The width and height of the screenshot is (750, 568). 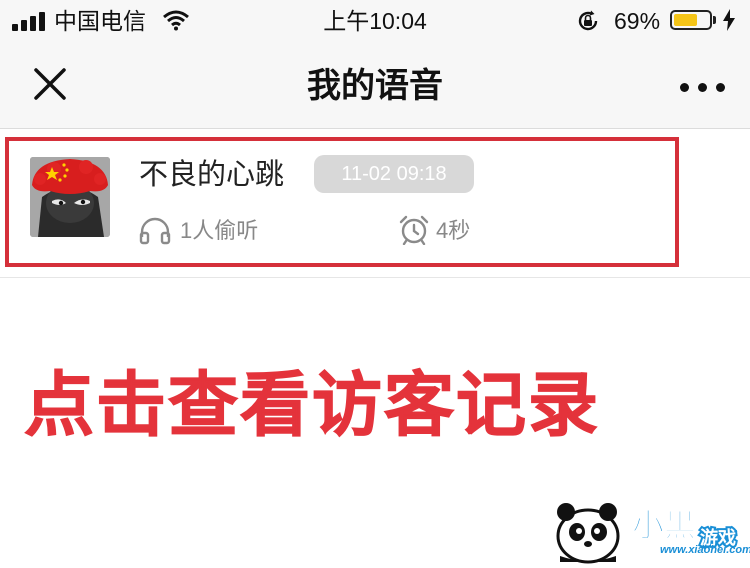 I want to click on more-button, so click(x=702, y=86).